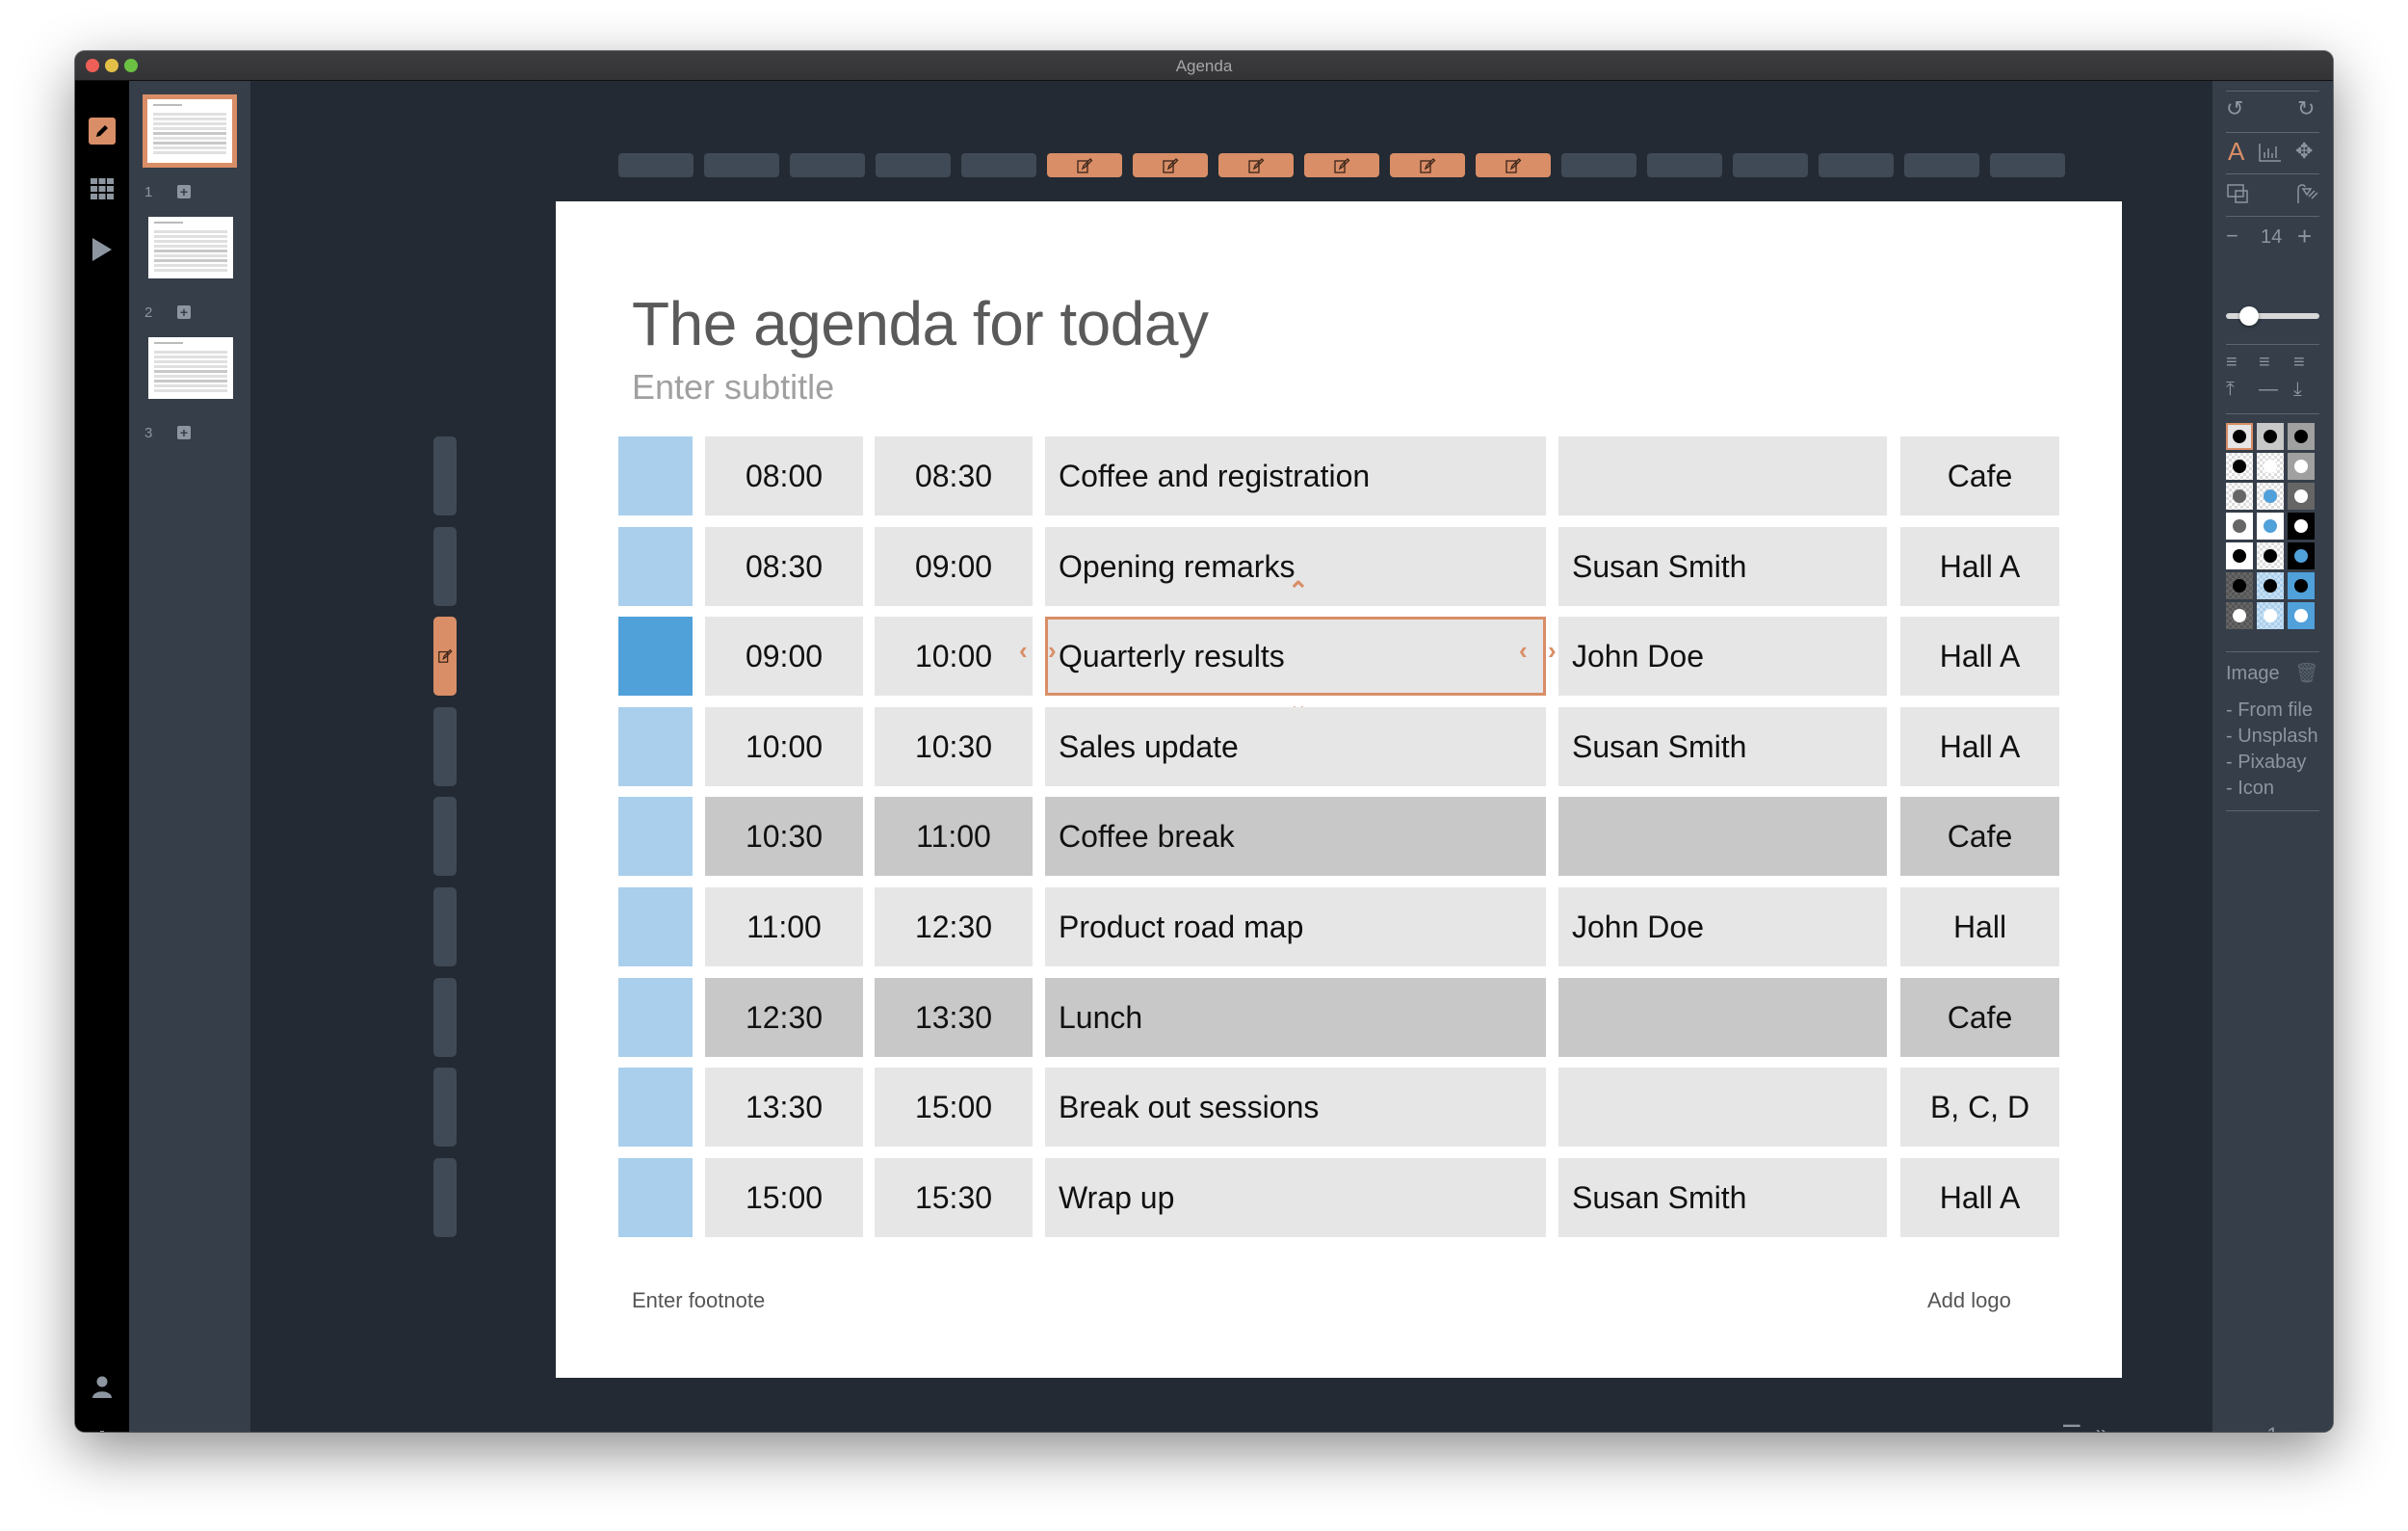 Image resolution: width=2408 pixels, height=1531 pixels. I want to click on present-button, so click(102, 249).